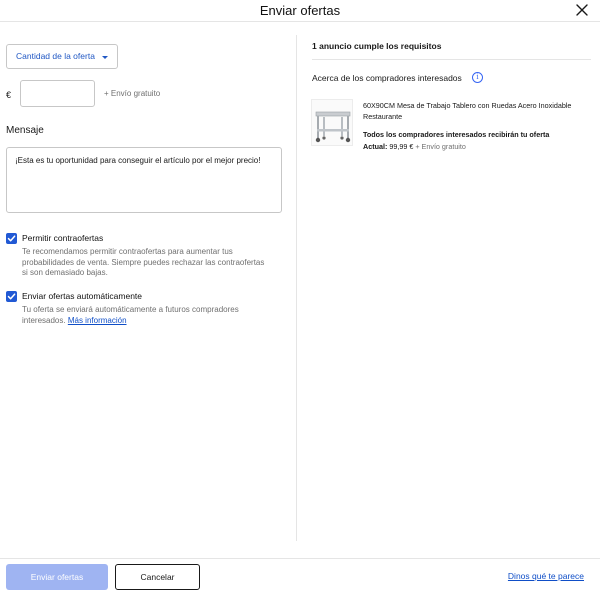 This screenshot has height=600, width=600. Describe the element at coordinates (157, 577) in the screenshot. I see `cancel-button: Cancelar` at that location.